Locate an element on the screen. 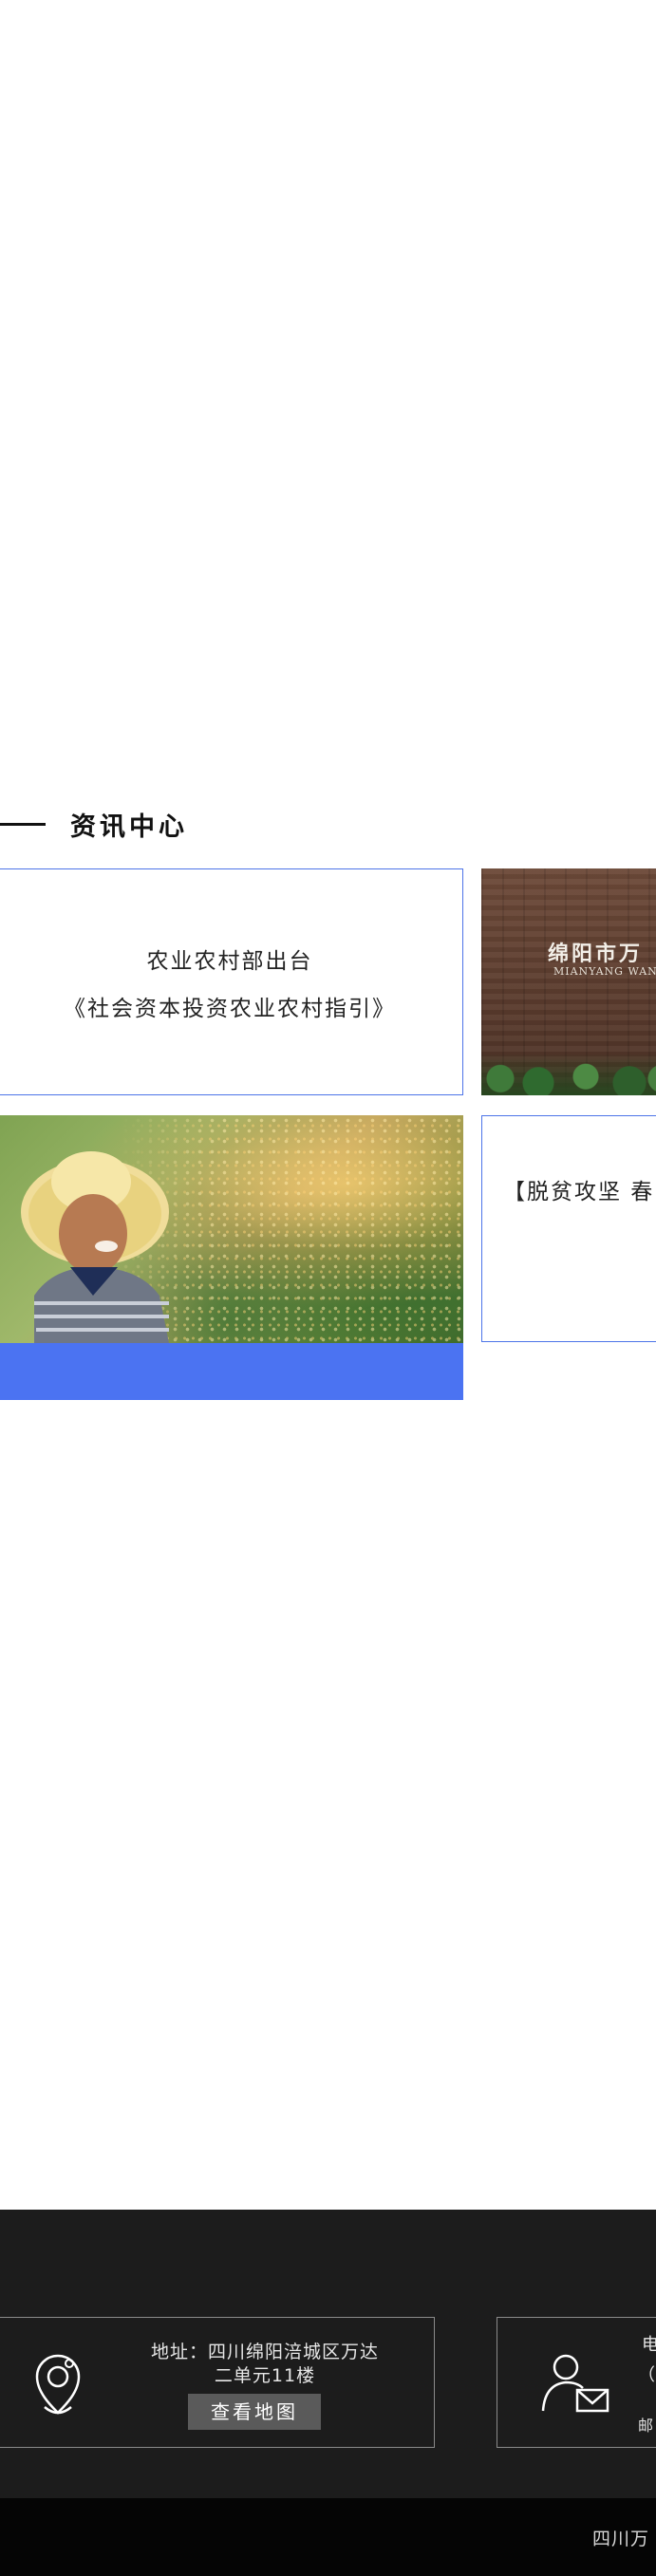 Image resolution: width=656 pixels, height=2576 pixels. card-accent-band is located at coordinates (232, 1371).